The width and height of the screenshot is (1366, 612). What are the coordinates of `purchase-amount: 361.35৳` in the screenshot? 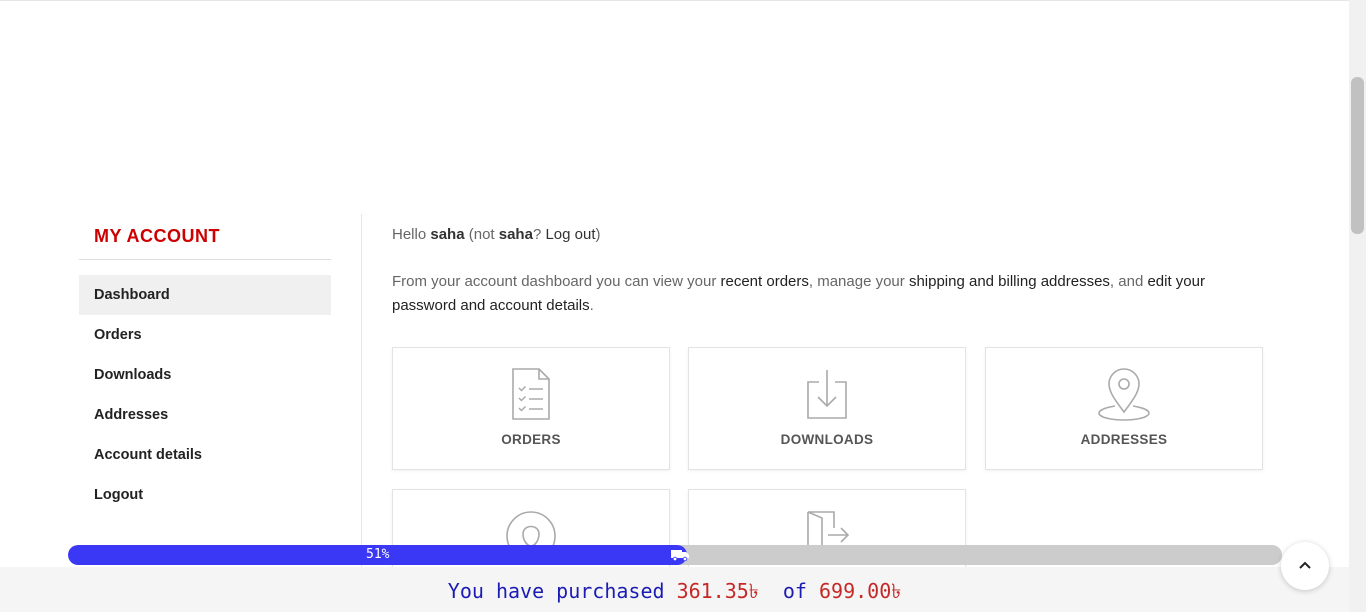 It's located at (717, 591).